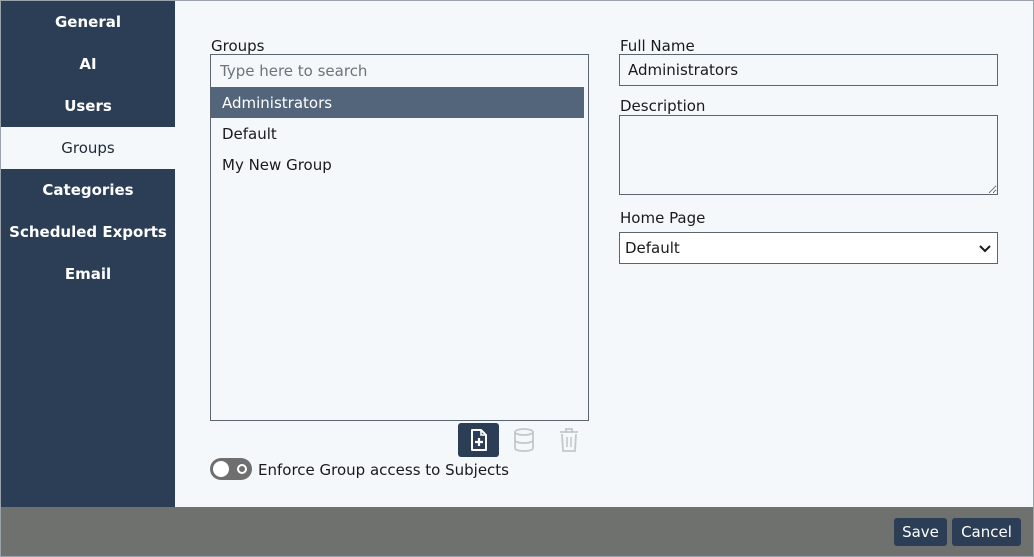 The width and height of the screenshot is (1034, 557). Describe the element at coordinates (986, 532) in the screenshot. I see `cancel-button: Cancel` at that location.